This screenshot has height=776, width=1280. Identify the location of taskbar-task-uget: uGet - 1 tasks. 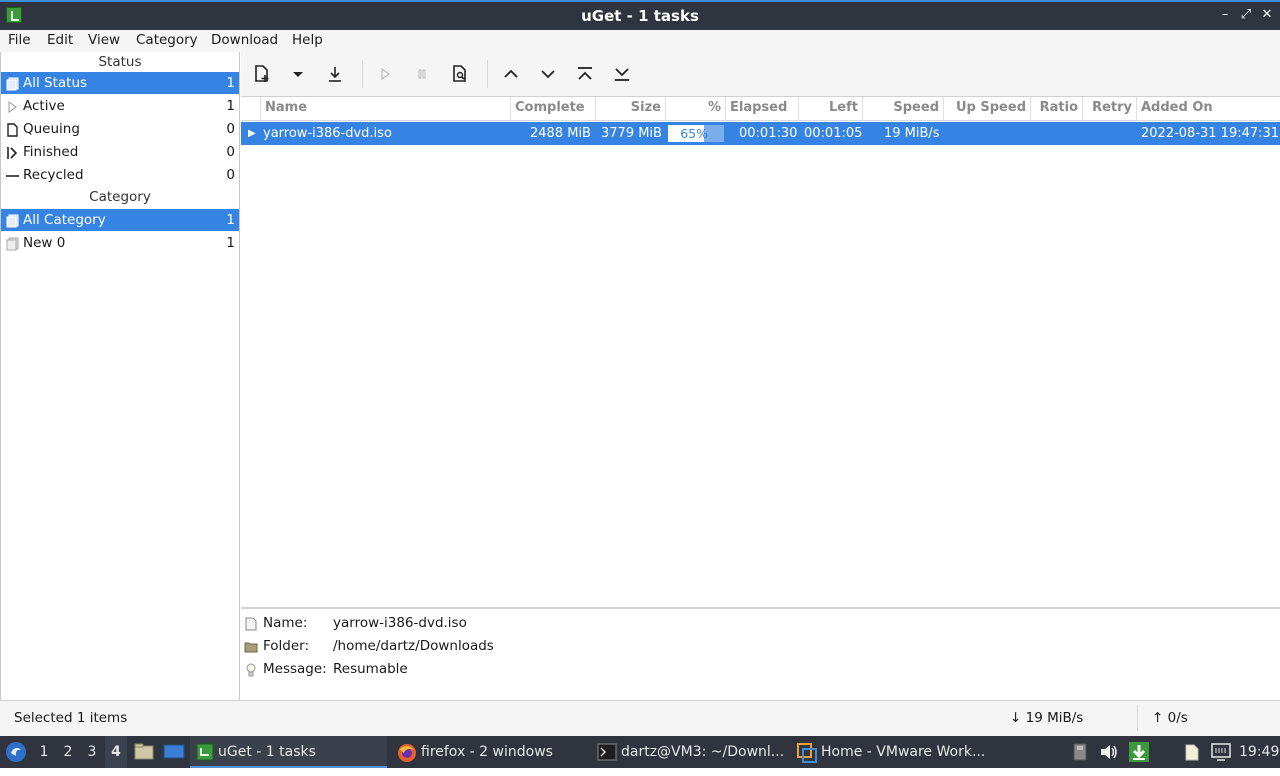
(288, 752).